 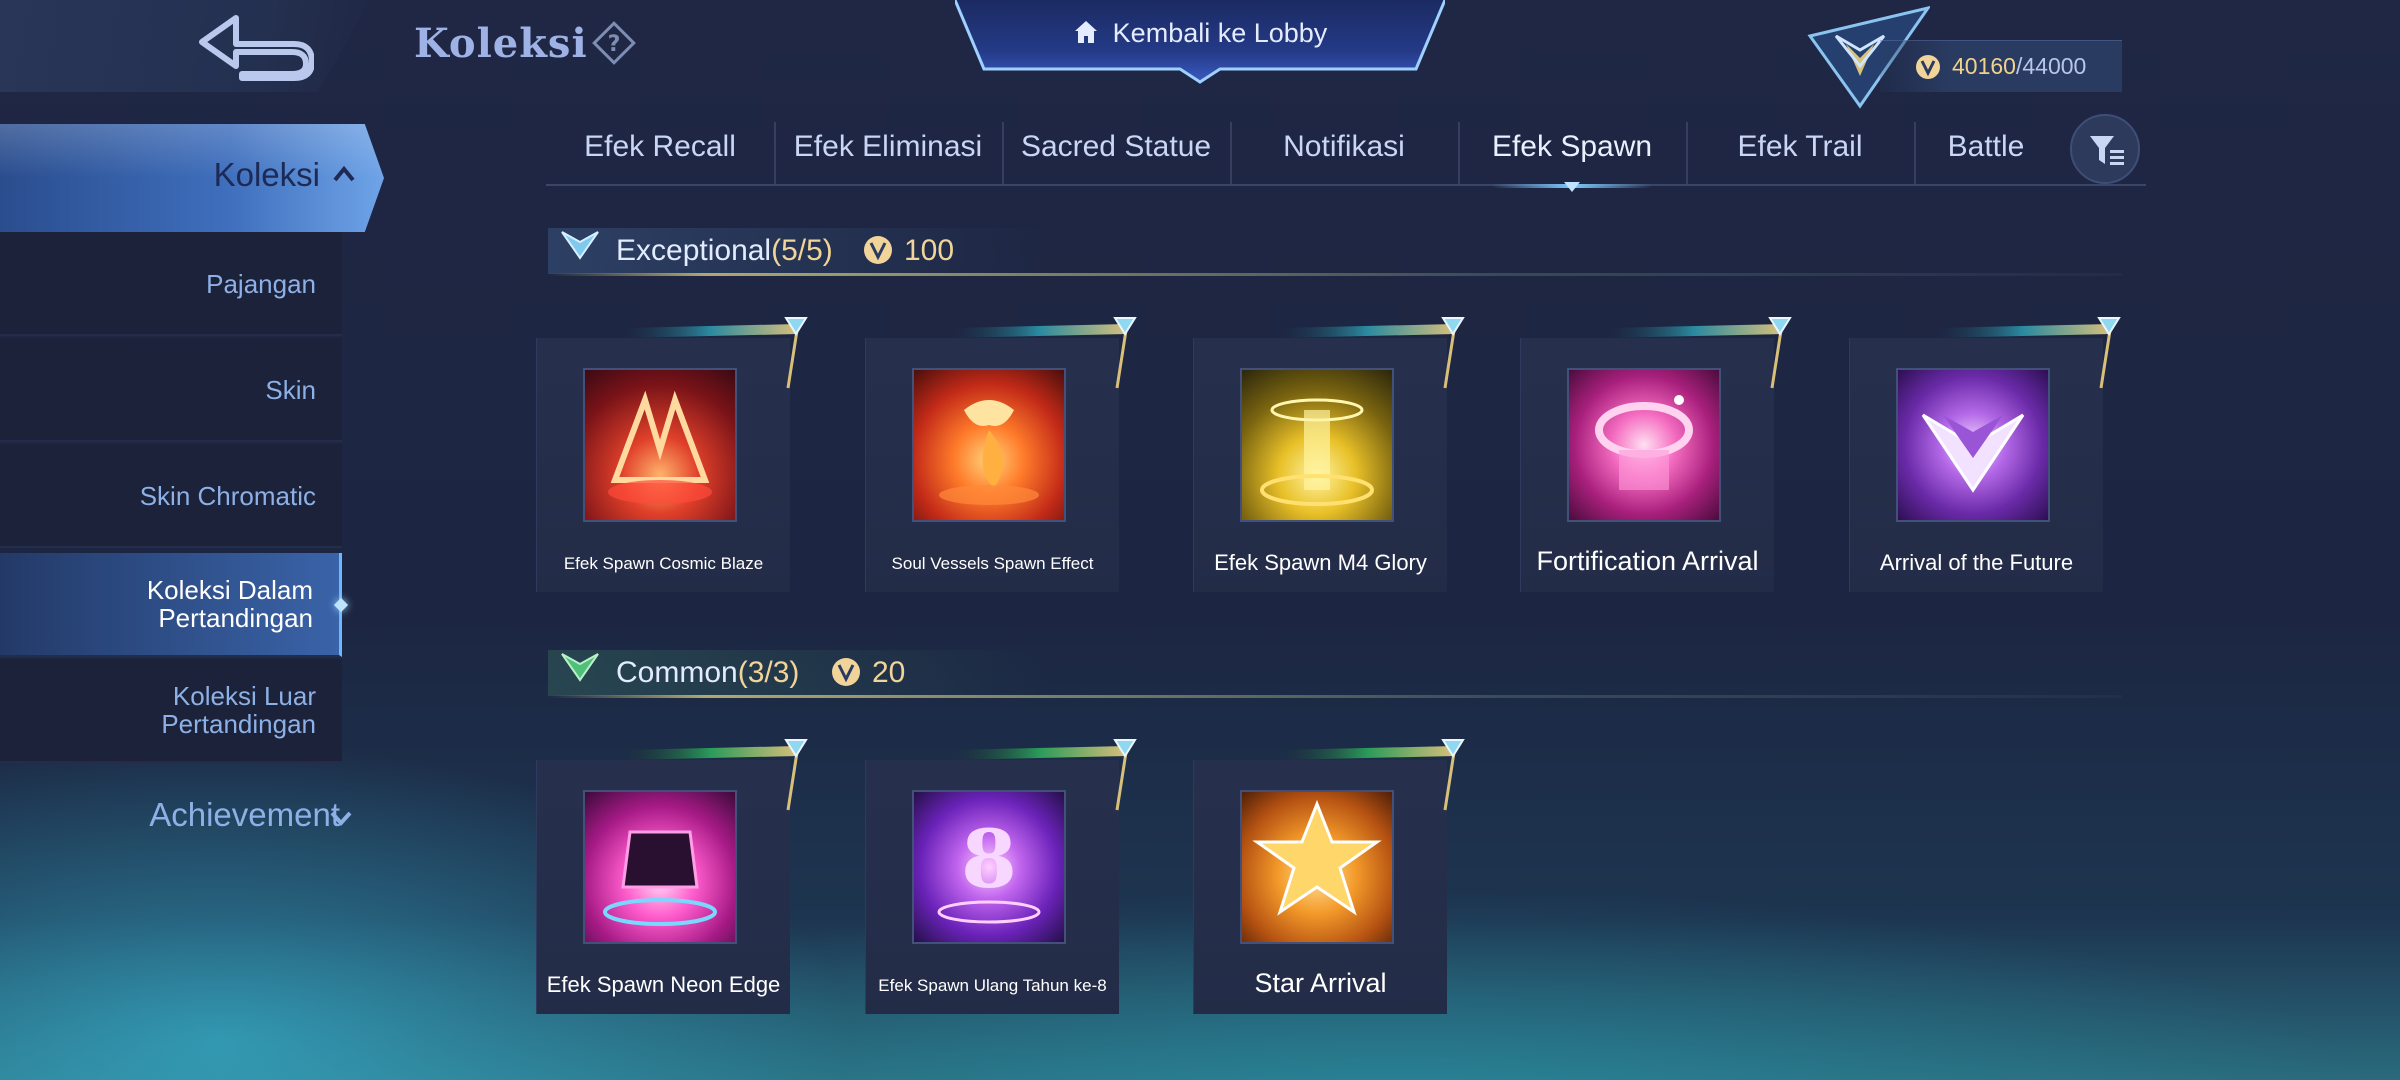 I want to click on collection-item-card: Star Arrival, so click(x=1320, y=887).